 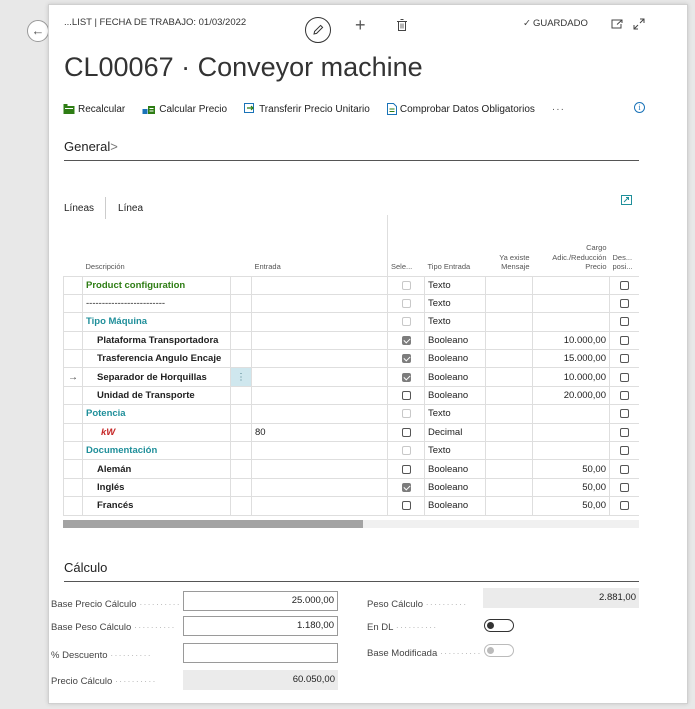 What do you see at coordinates (351, 524) in the screenshot?
I see `horizontal-scrollbar` at bounding box center [351, 524].